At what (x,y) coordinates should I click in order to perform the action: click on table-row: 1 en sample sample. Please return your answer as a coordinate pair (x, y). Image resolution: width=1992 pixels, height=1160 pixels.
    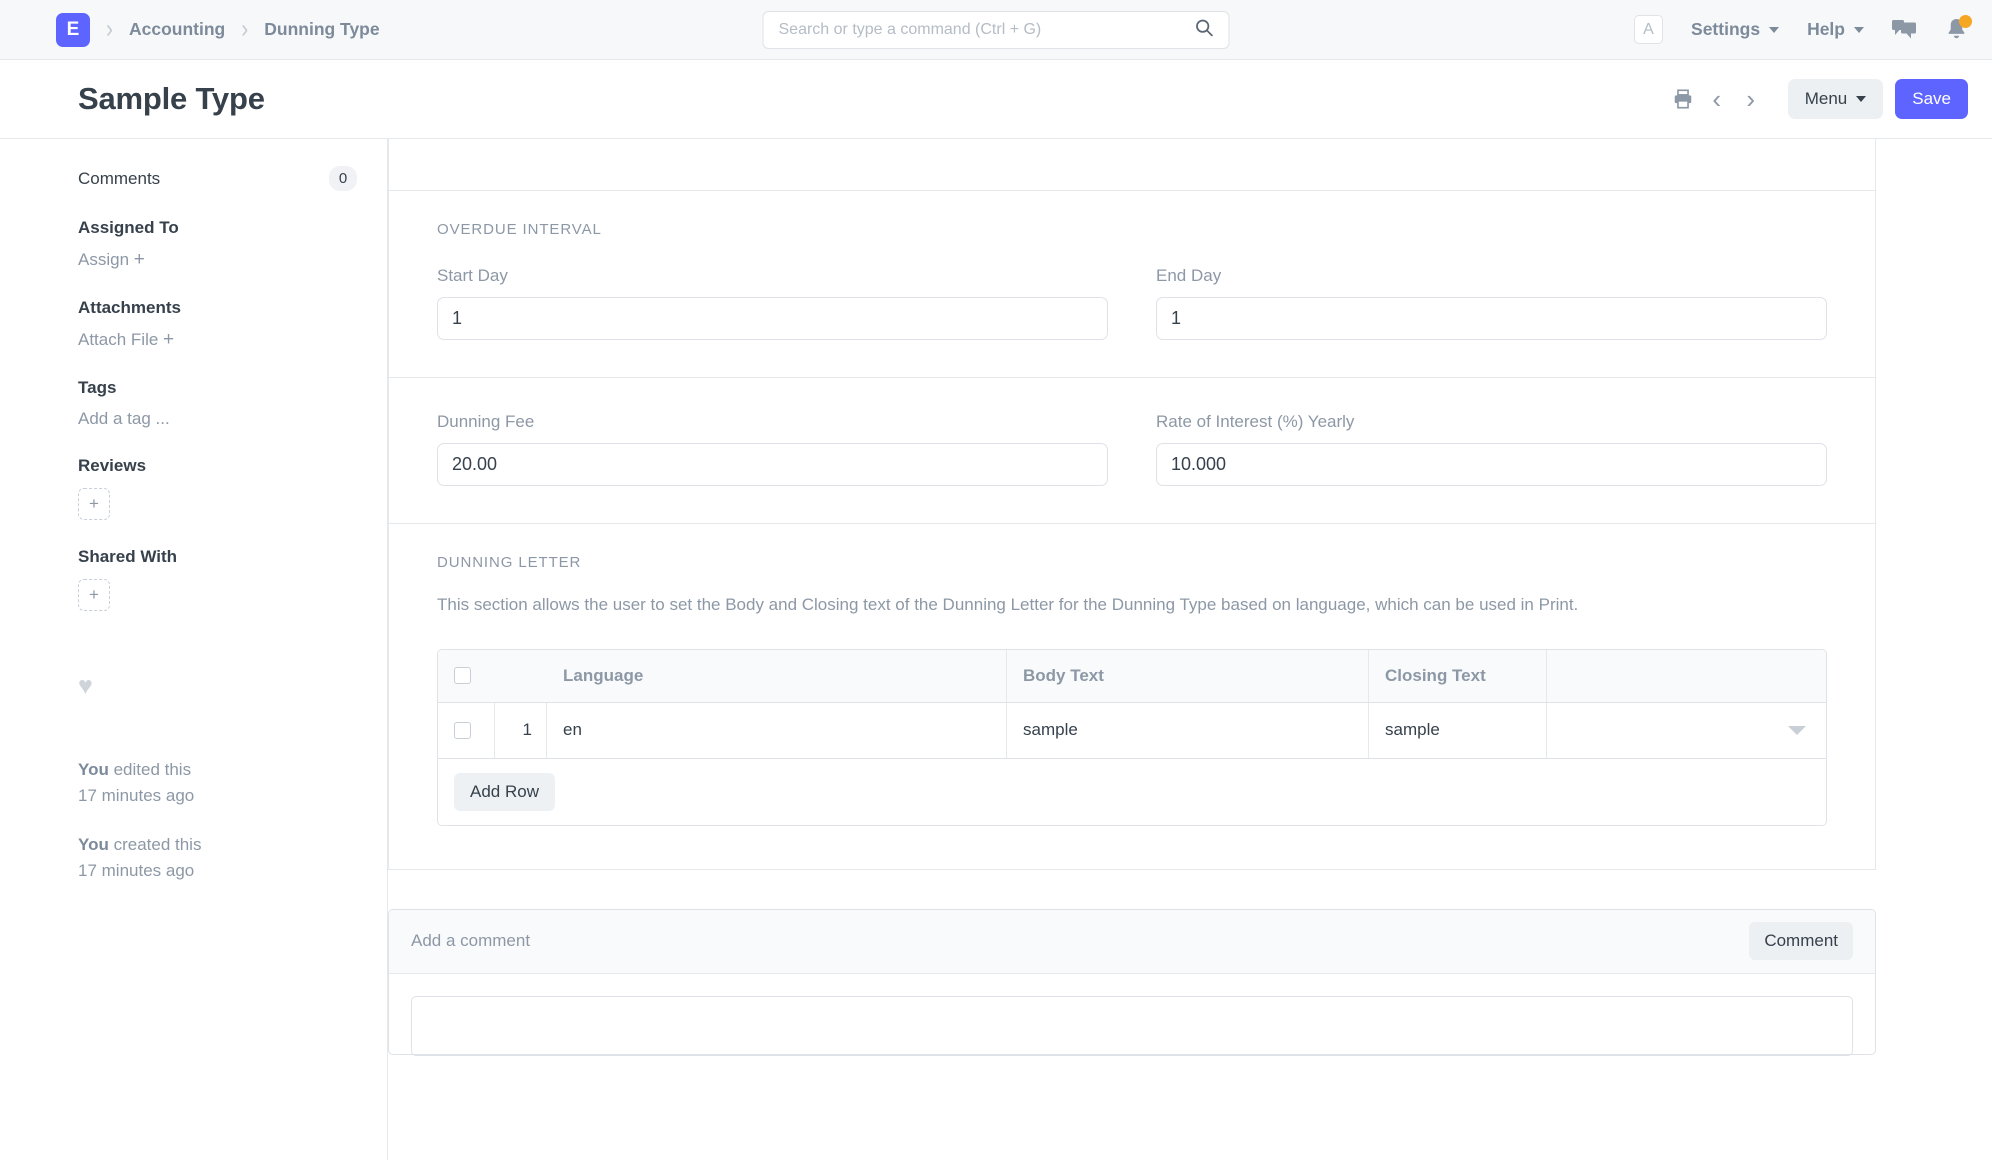
    Looking at the image, I should click on (1132, 730).